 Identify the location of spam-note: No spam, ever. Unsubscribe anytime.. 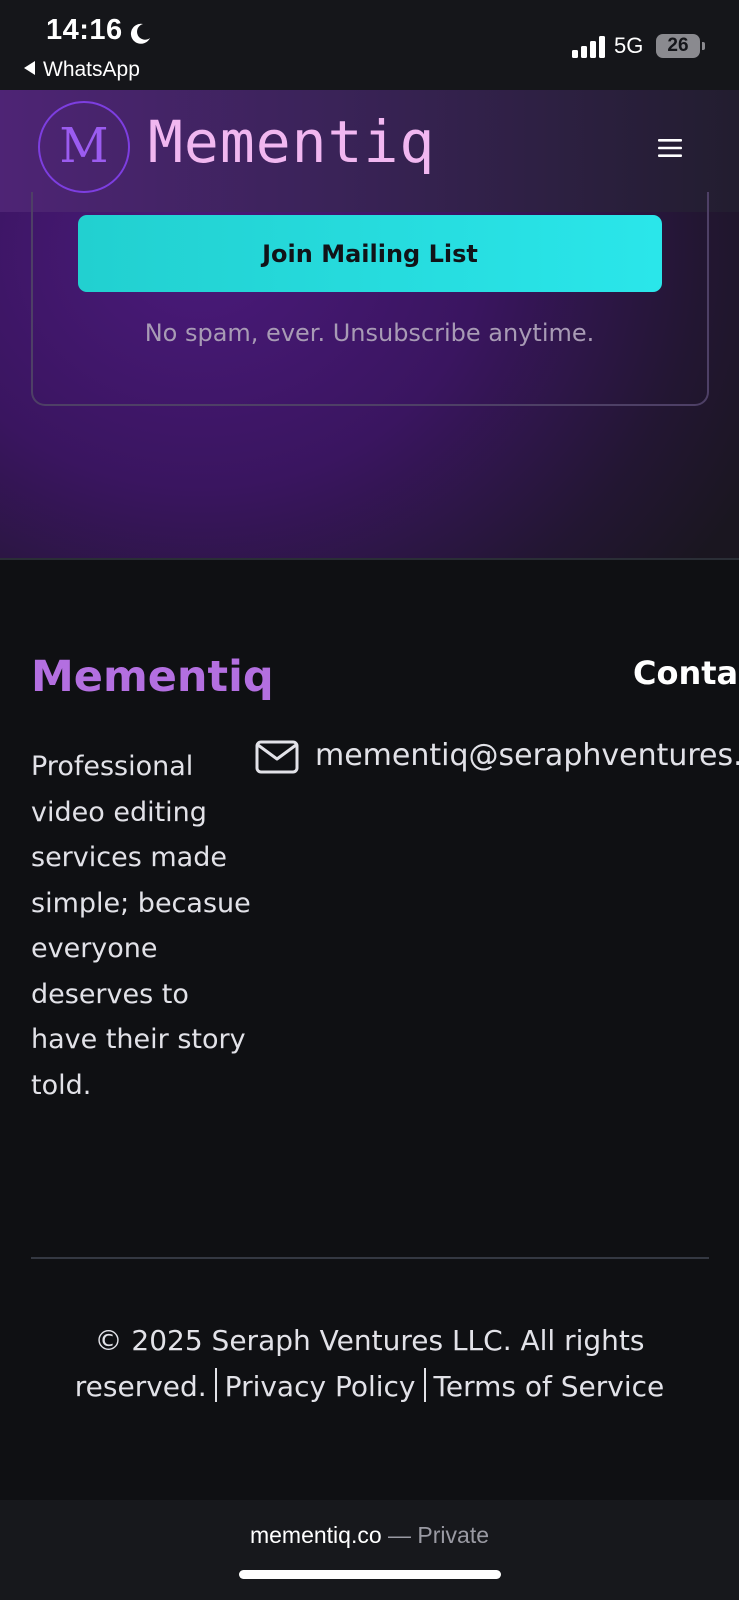
(369, 333).